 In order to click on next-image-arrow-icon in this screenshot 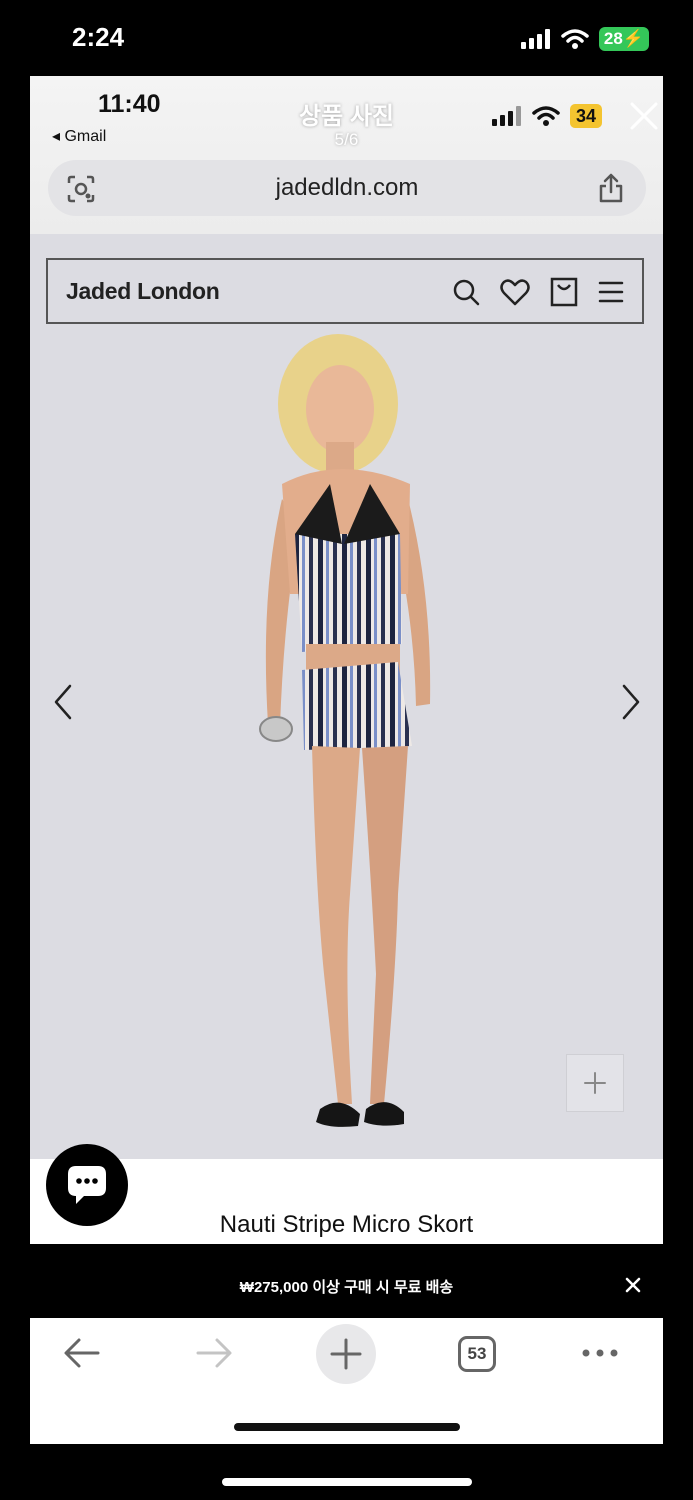, I will do `click(631, 702)`.